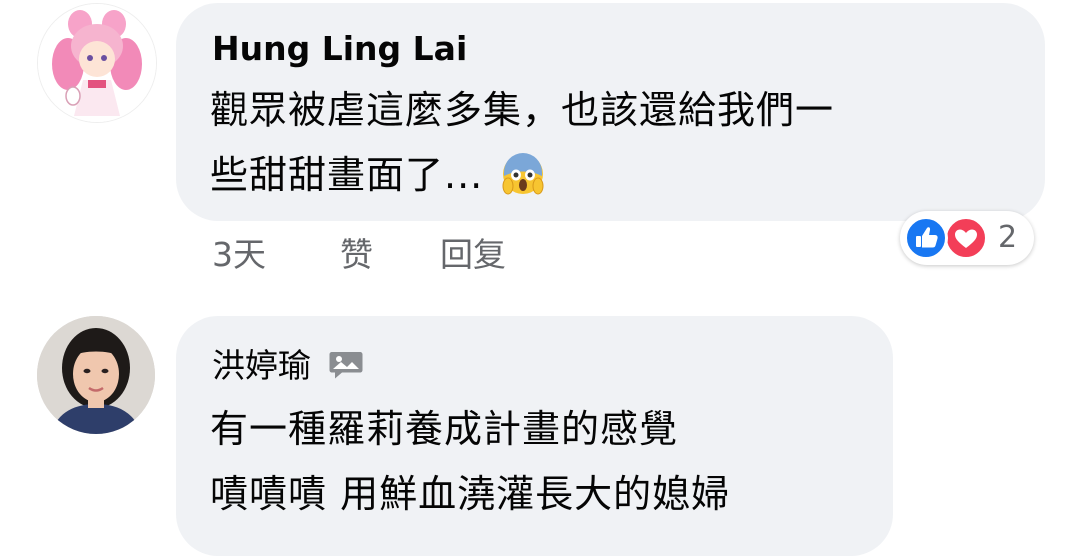  I want to click on comment-author-name: 洪婷瑜, so click(261, 365).